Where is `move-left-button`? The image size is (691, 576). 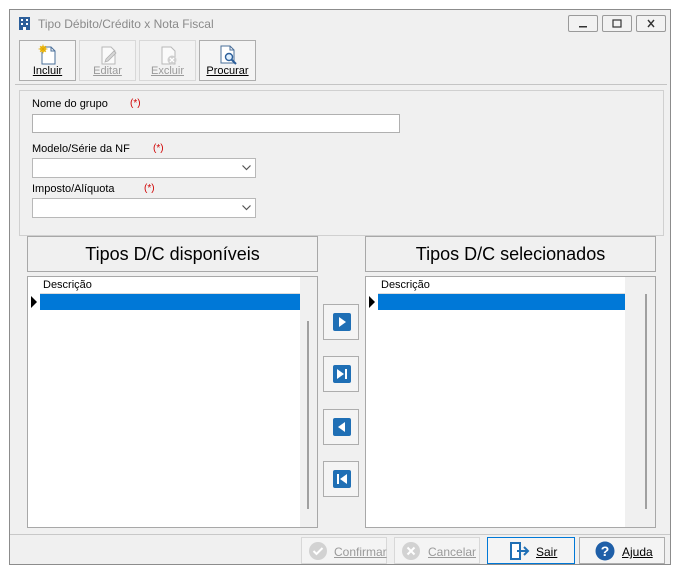
move-left-button is located at coordinates (341, 427).